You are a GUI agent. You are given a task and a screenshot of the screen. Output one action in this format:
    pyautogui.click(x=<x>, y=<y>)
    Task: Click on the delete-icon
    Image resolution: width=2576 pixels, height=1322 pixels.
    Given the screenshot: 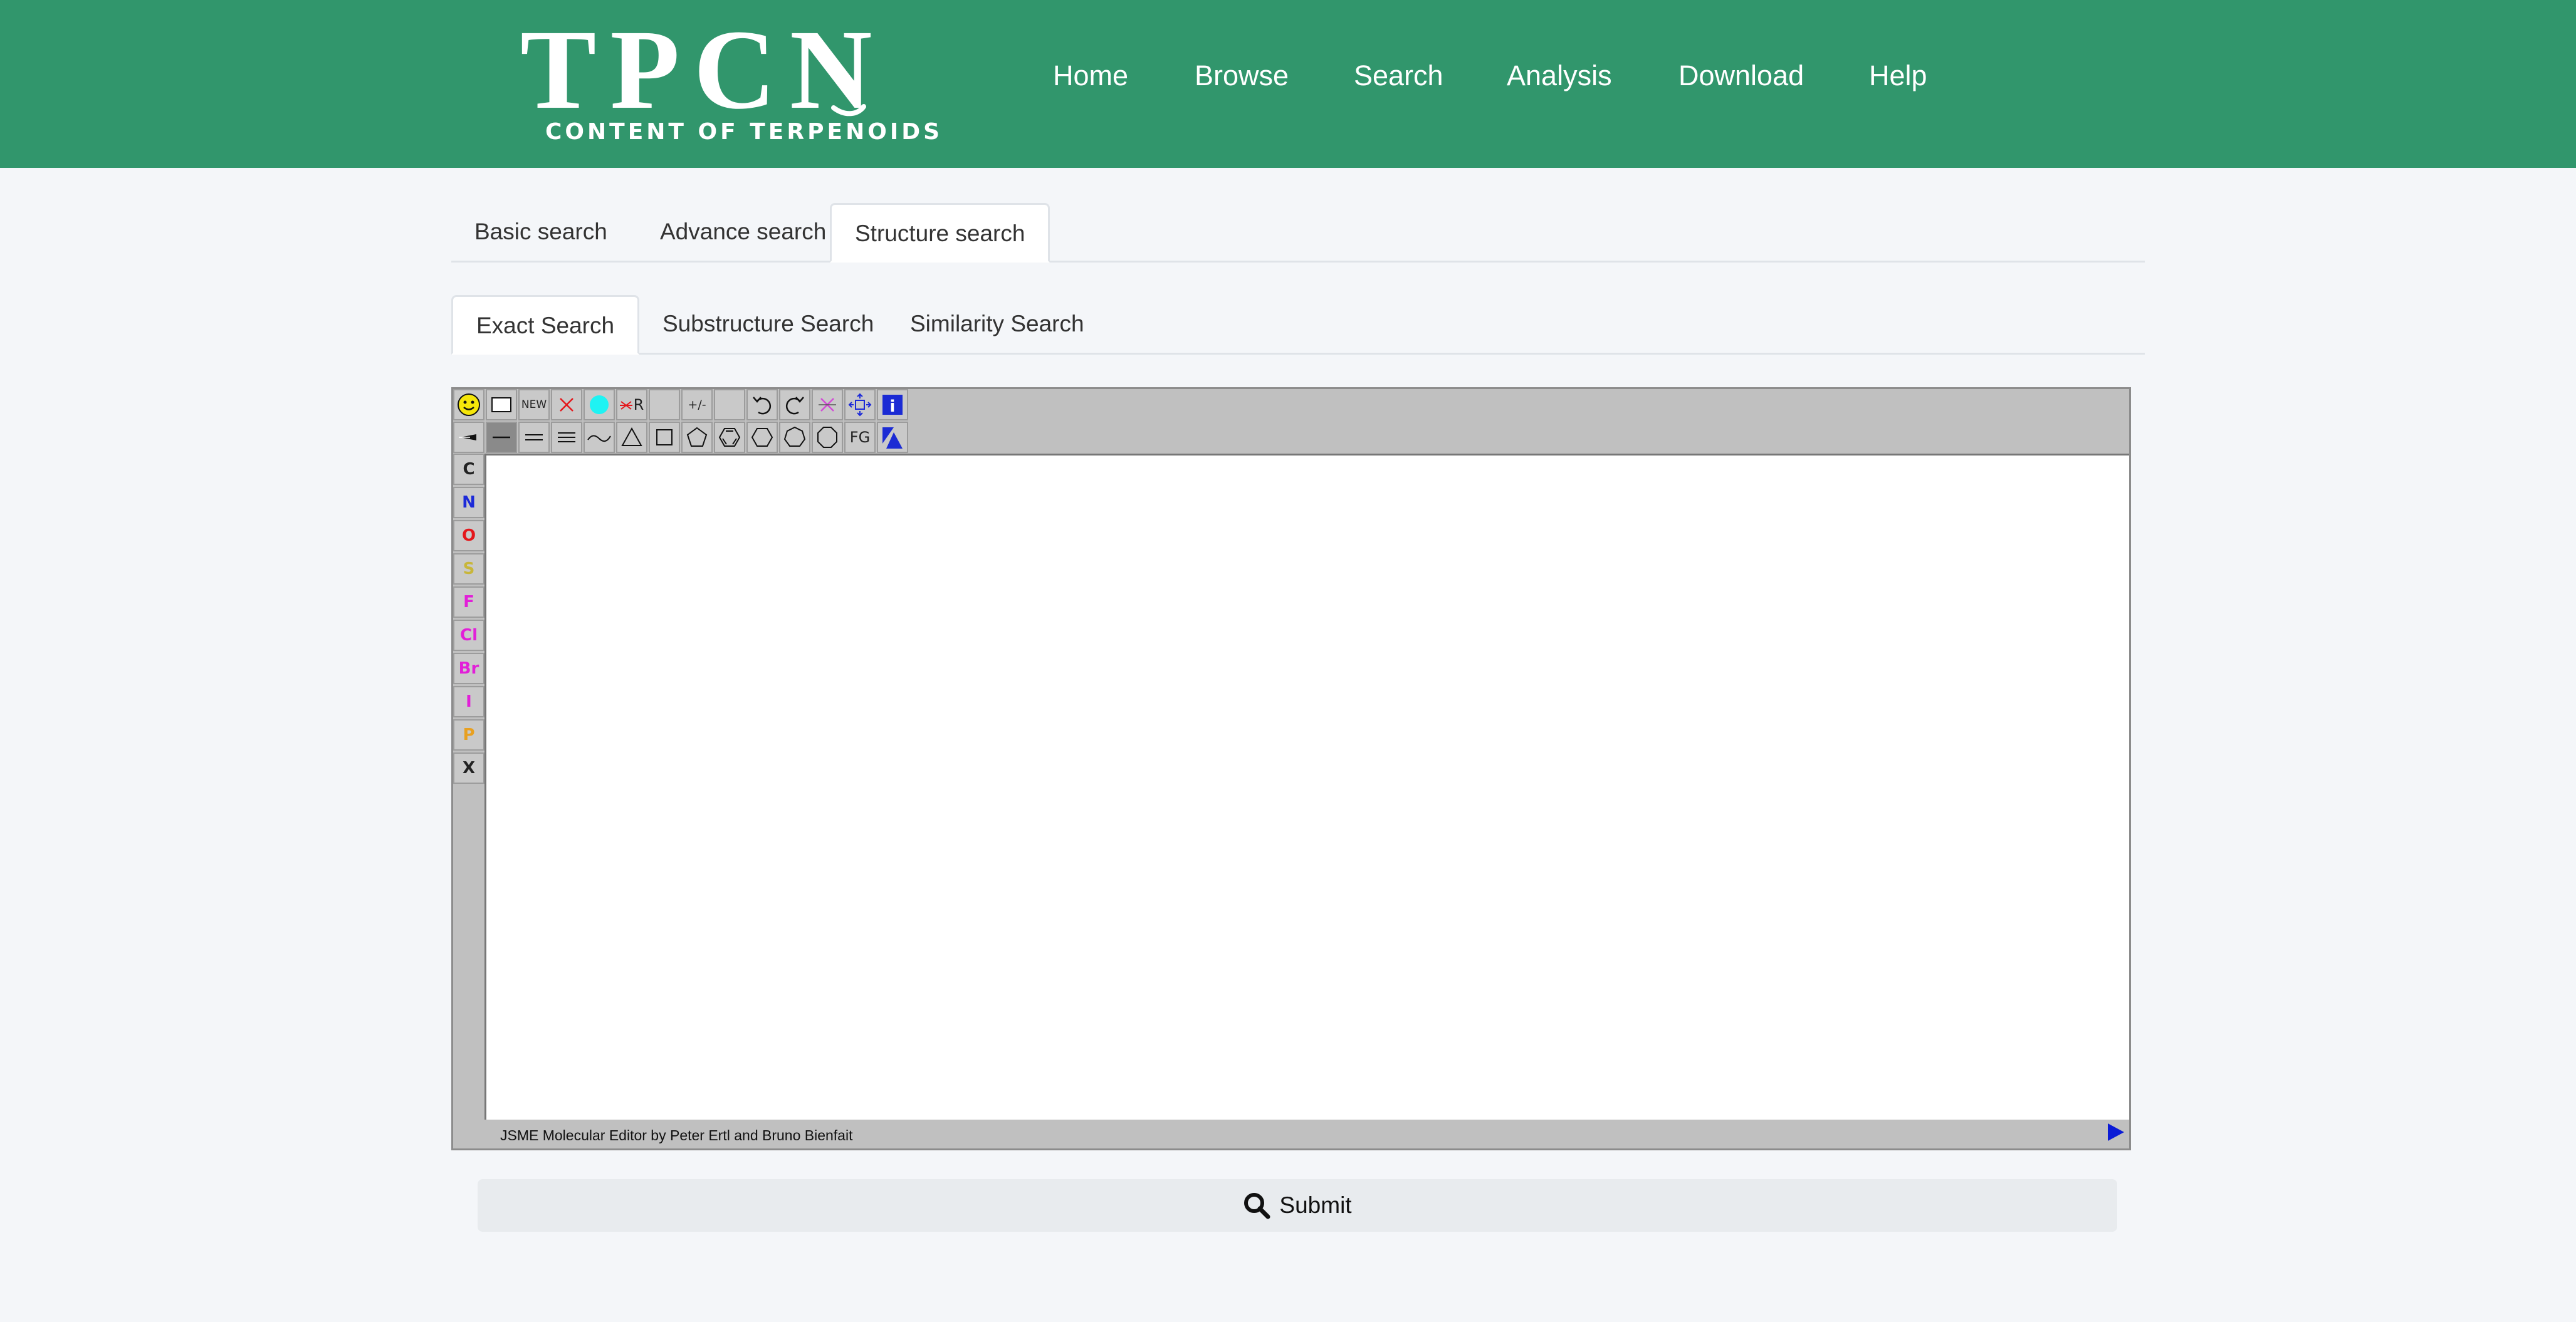 What is the action you would take?
    pyautogui.click(x=566, y=405)
    